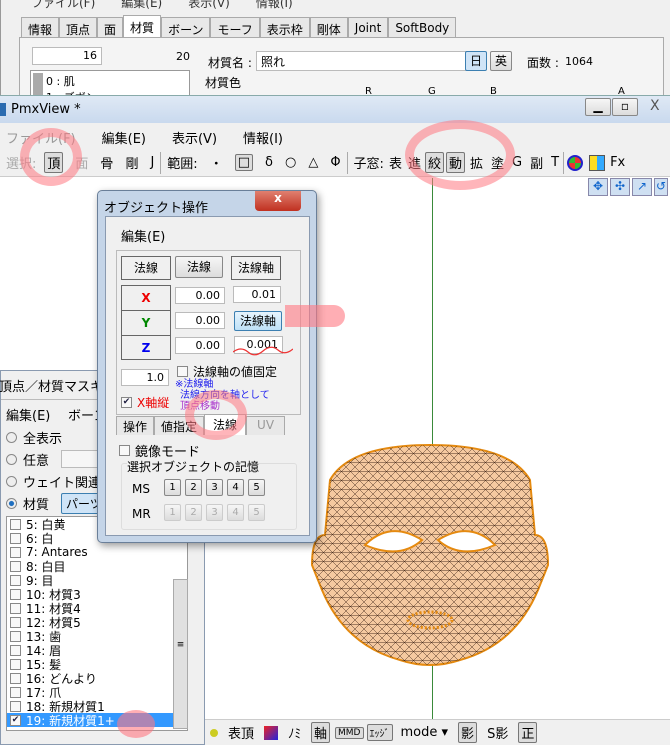  What do you see at coordinates (321, 732) in the screenshot?
I see `axis-toggle: 軸` at bounding box center [321, 732].